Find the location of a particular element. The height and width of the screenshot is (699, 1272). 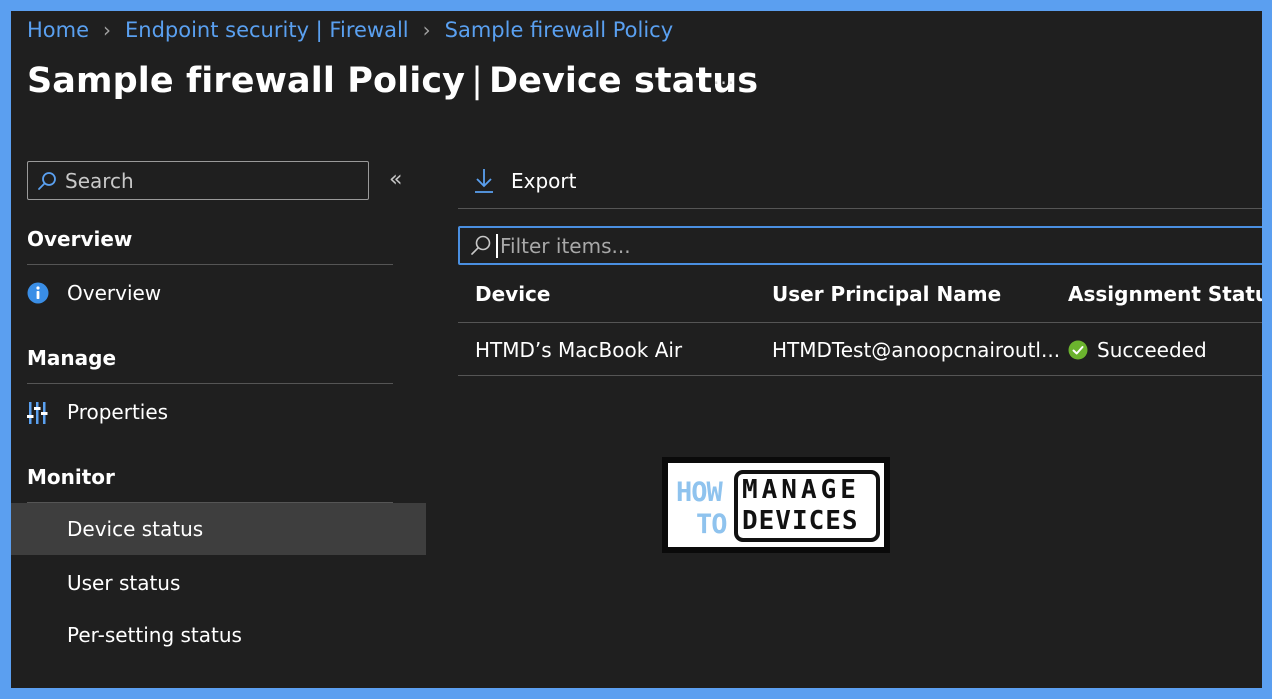

toolbar-divider is located at coordinates (860, 208).